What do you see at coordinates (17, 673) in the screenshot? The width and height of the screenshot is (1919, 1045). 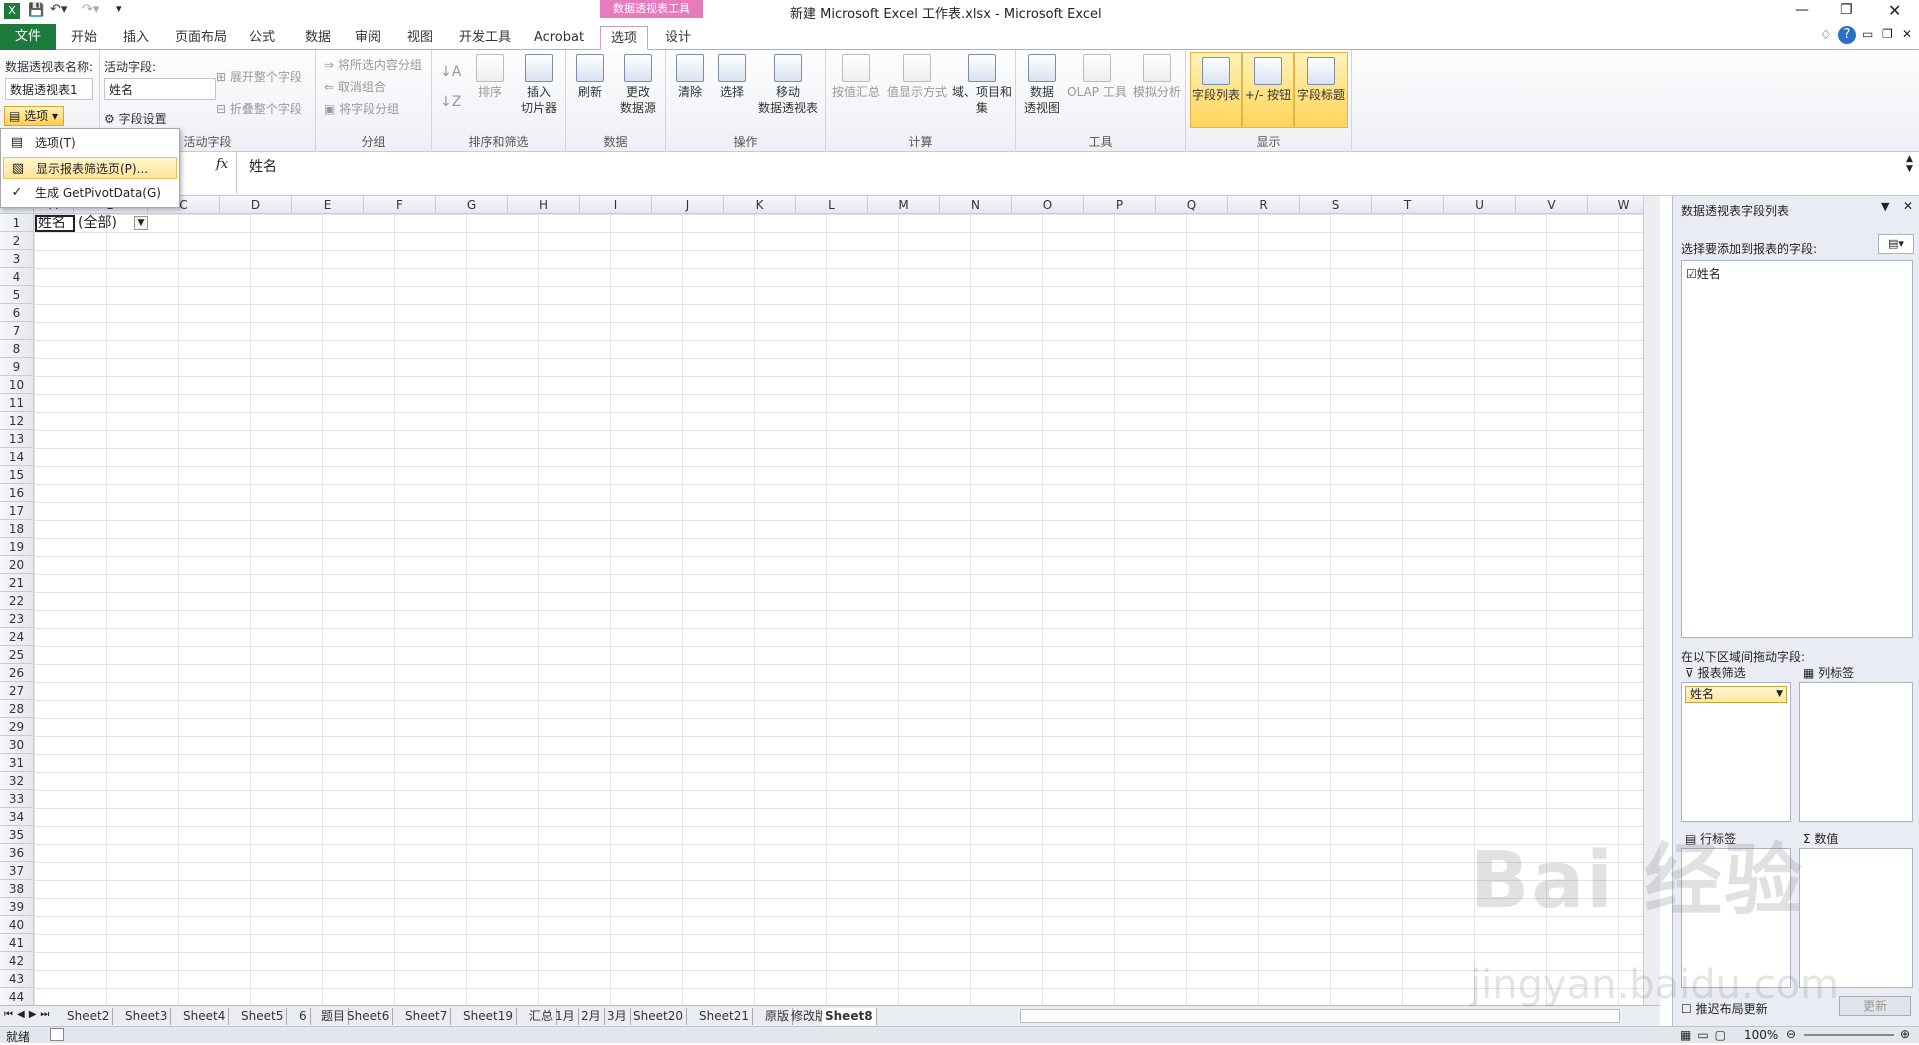 I see `row-header: 26` at bounding box center [17, 673].